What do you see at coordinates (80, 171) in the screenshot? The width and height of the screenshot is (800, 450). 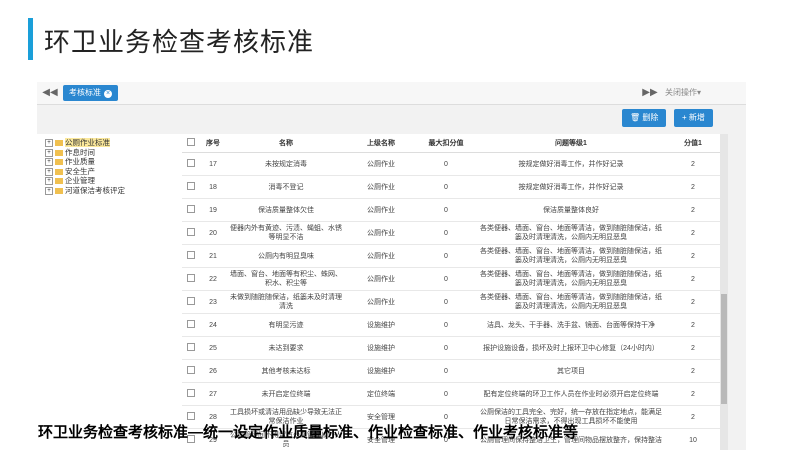 I see `tree-item-label: 安全生产` at bounding box center [80, 171].